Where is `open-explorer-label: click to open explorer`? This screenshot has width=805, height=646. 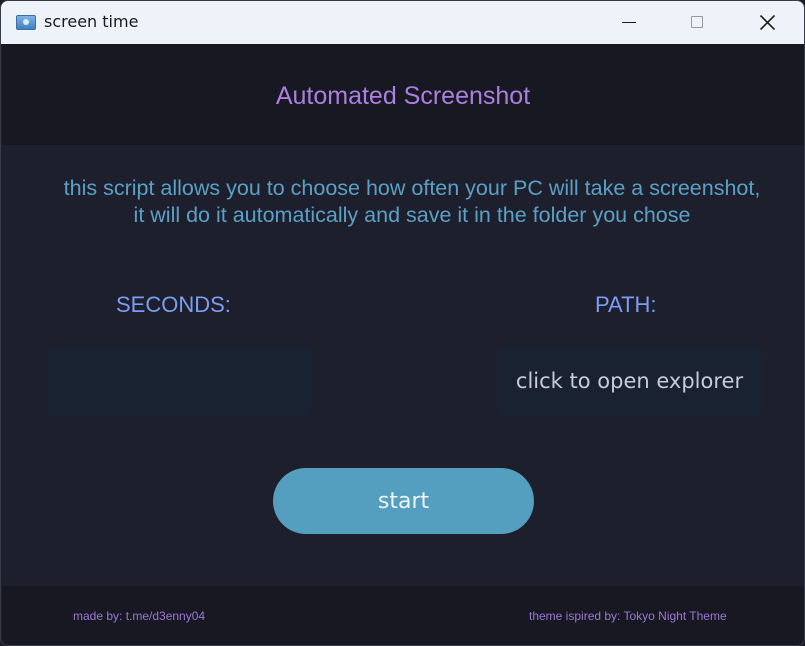
open-explorer-label: click to open explorer is located at coordinates (629, 381).